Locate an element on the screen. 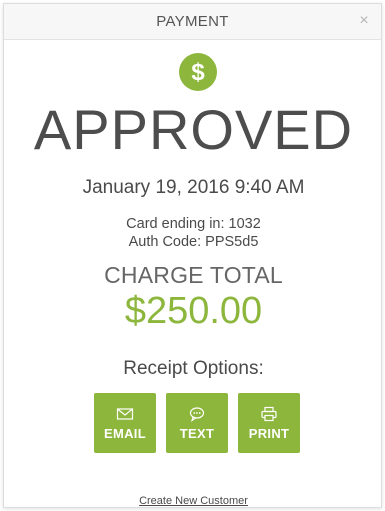  auth-code: Auth Code: PPS5d5 is located at coordinates (193, 242).